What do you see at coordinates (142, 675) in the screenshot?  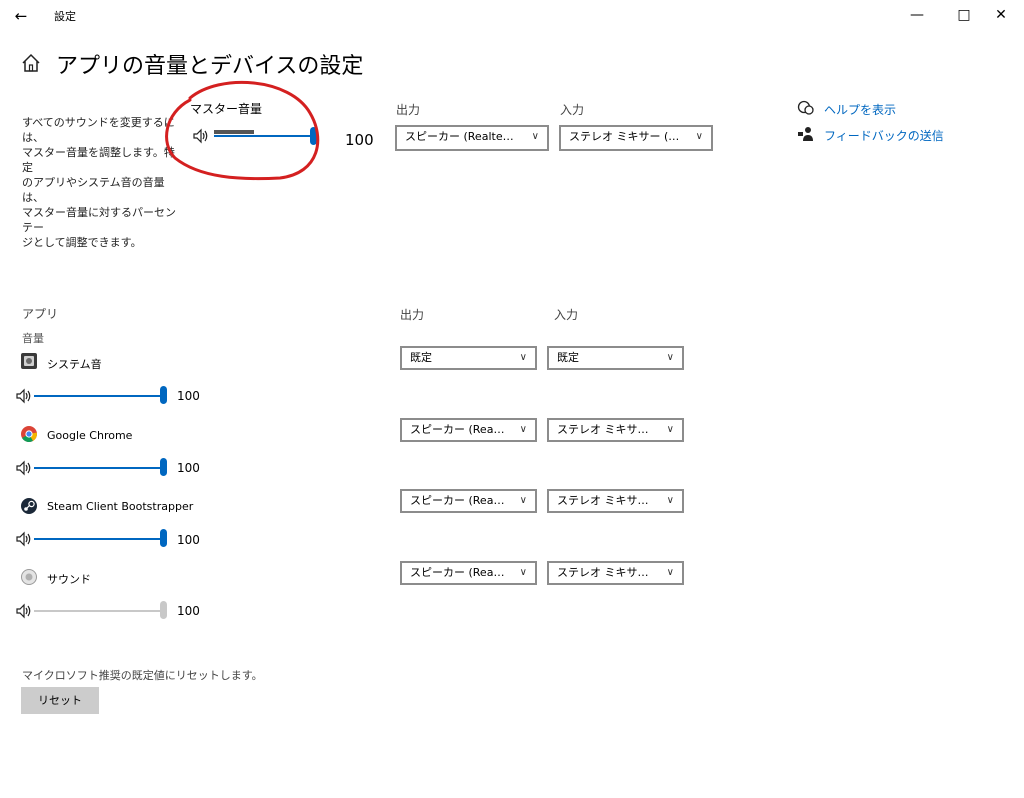 I see `reset-hint: マイクロソフト推奨の既定値にリセットします。` at bounding box center [142, 675].